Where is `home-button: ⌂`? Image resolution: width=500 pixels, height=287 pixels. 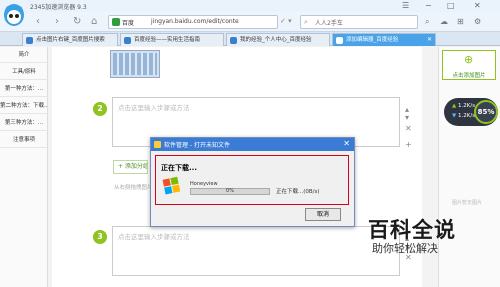
home-button: ⌂ is located at coordinates (94, 22).